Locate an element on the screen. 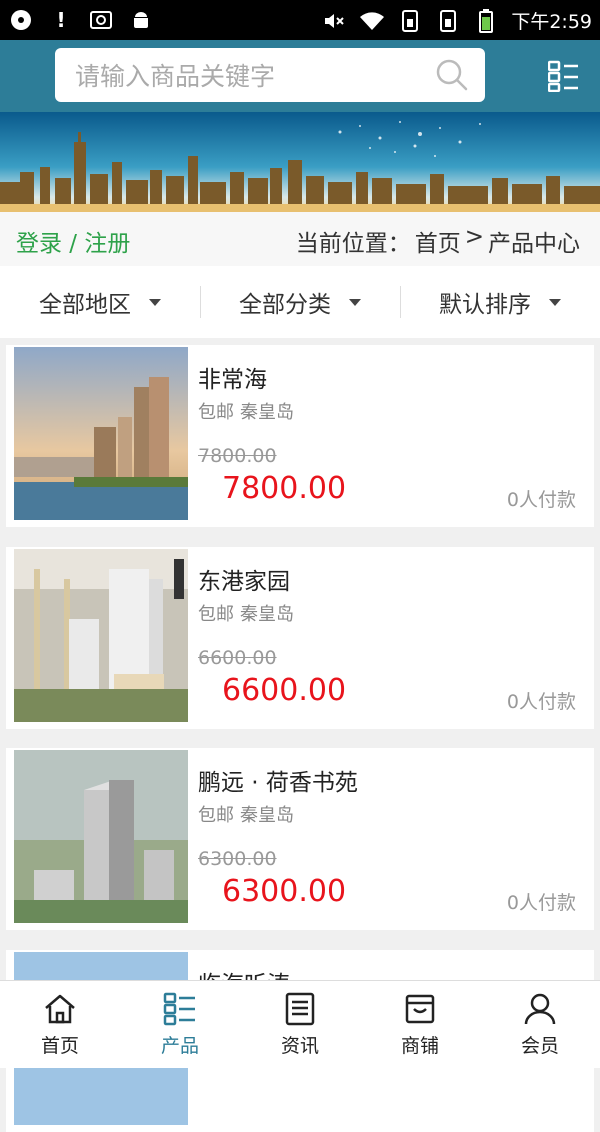 The image size is (600, 1132). tab-home: 首页 is located at coordinates (60, 1024).